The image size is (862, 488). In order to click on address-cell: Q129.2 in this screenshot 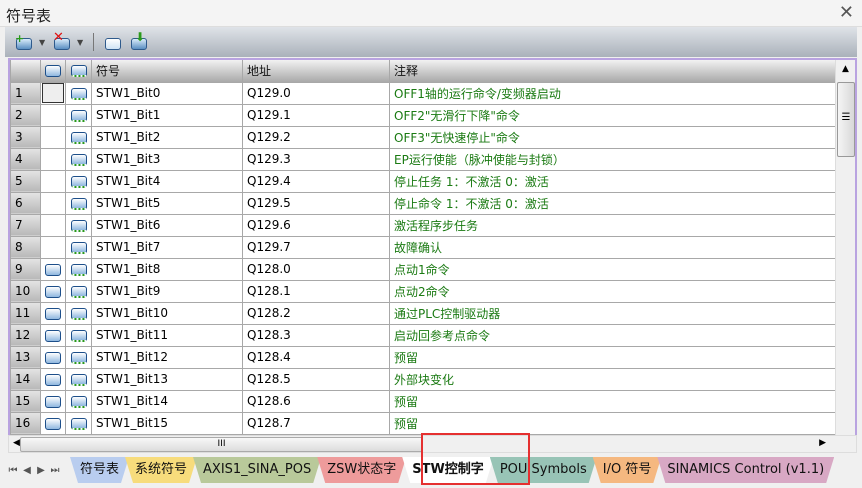, I will do `click(316, 137)`.